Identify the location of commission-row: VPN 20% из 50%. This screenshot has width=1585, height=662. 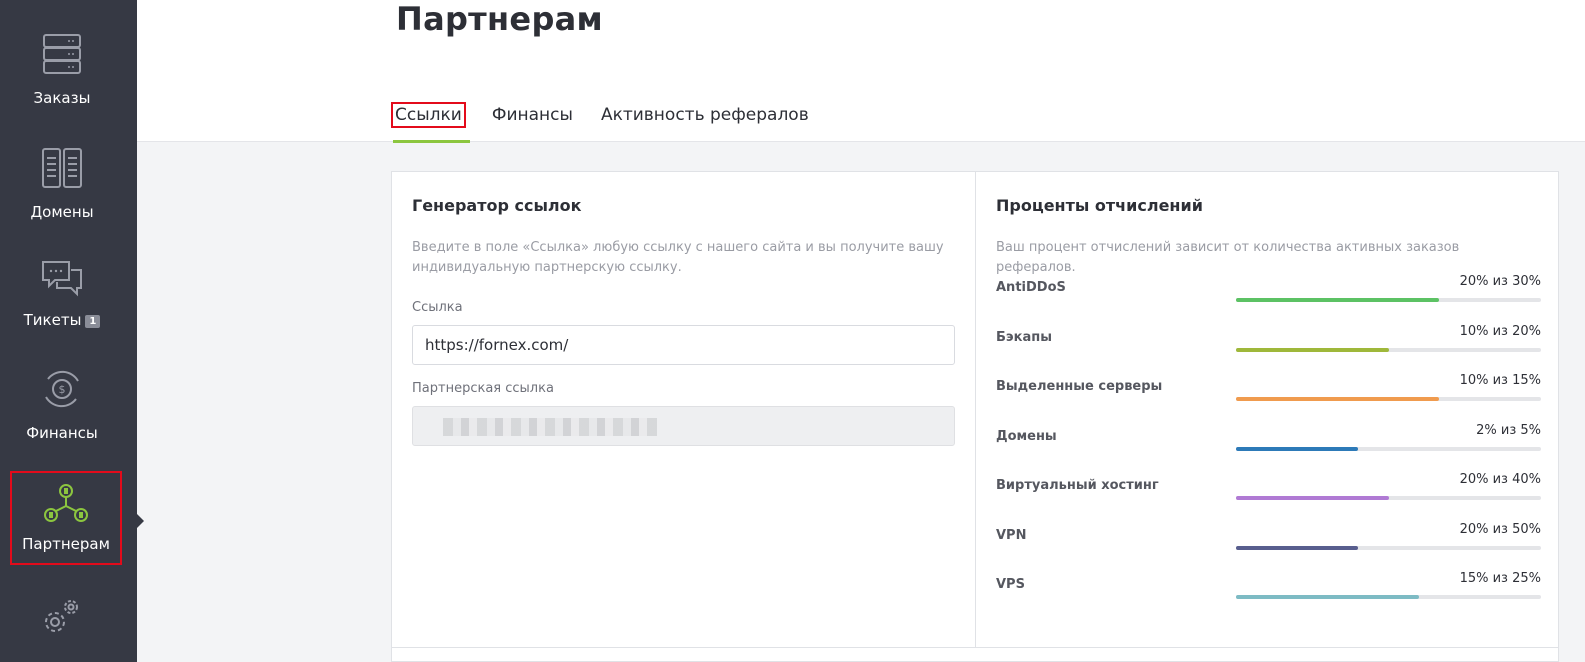
(1268, 540).